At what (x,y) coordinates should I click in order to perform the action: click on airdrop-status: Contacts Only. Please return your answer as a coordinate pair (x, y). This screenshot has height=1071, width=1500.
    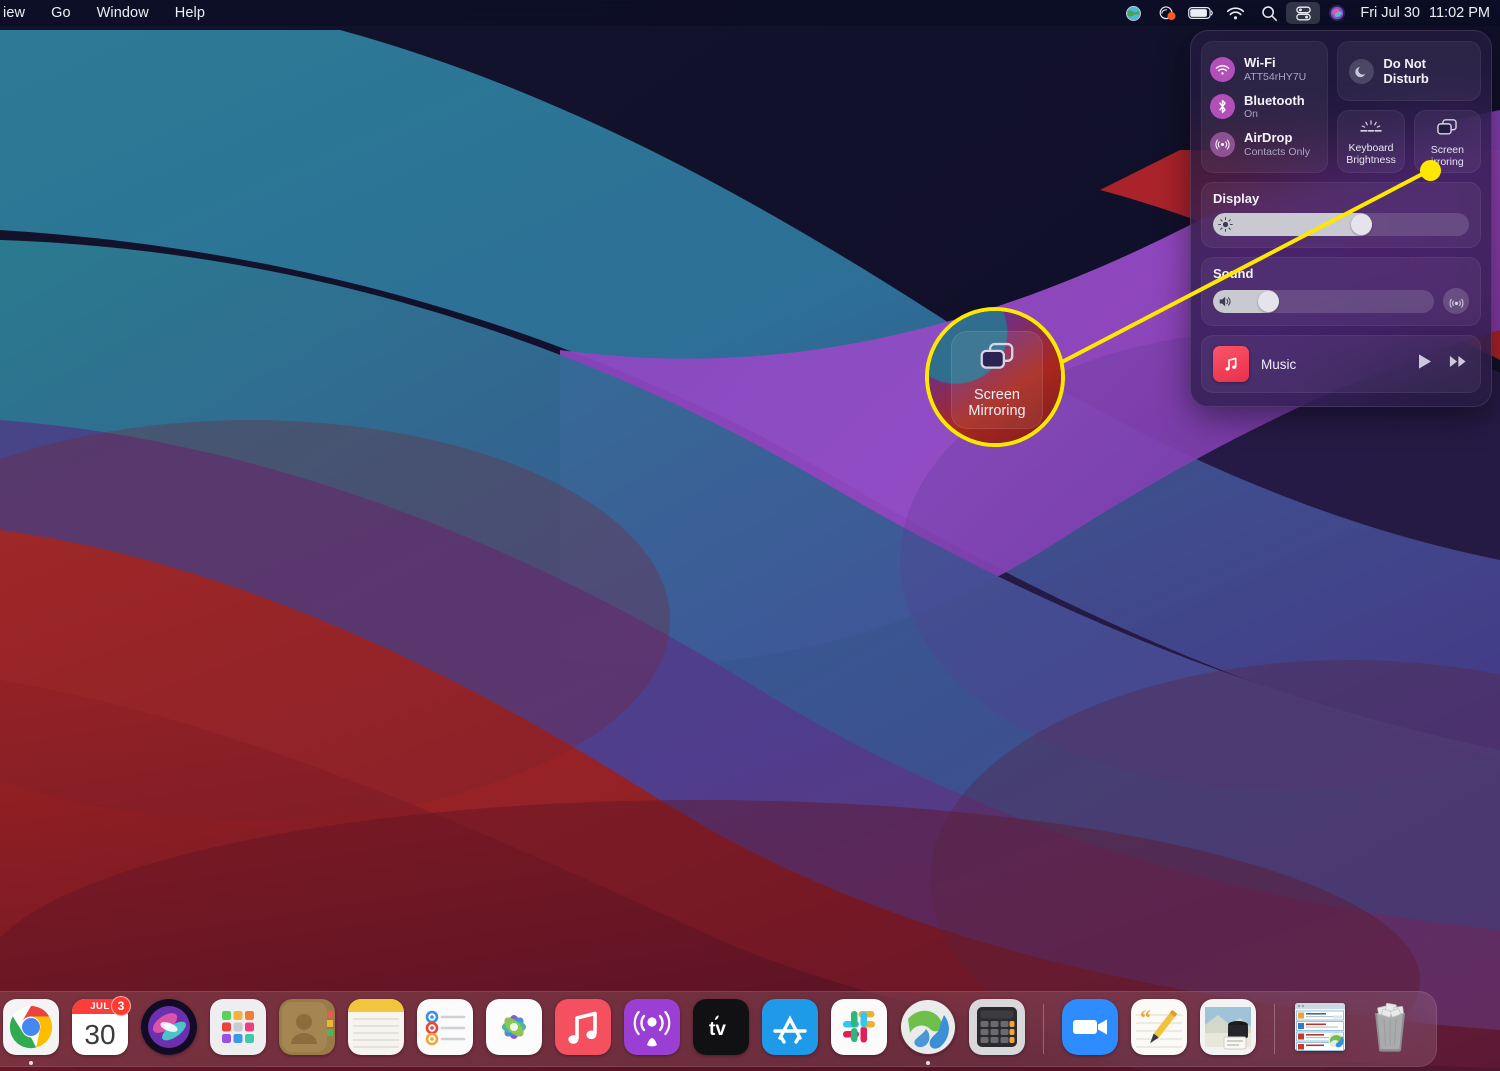
    Looking at the image, I should click on (1277, 151).